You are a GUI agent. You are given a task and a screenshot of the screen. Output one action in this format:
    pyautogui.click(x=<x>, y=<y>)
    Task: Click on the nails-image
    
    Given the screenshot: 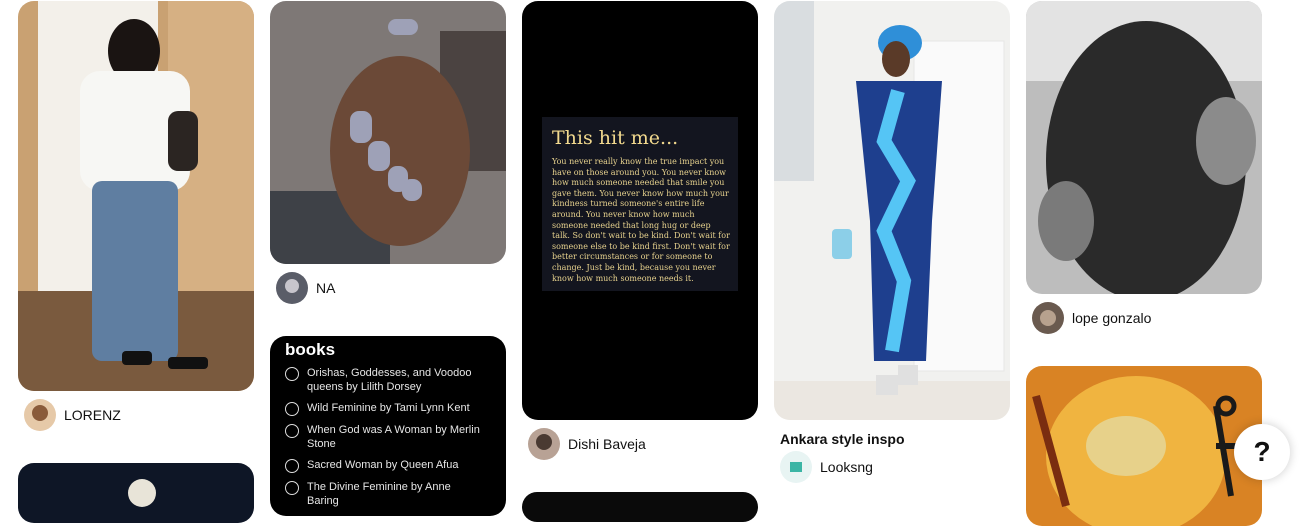 What is the action you would take?
    pyautogui.click(x=388, y=132)
    